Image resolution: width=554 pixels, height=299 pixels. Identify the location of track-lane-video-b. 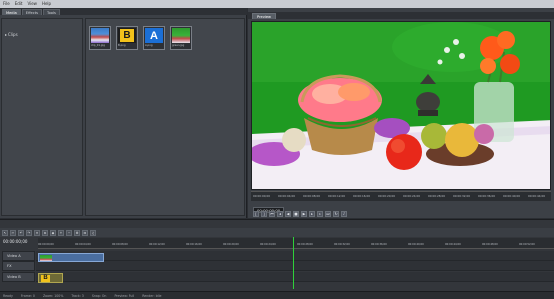
(295, 277).